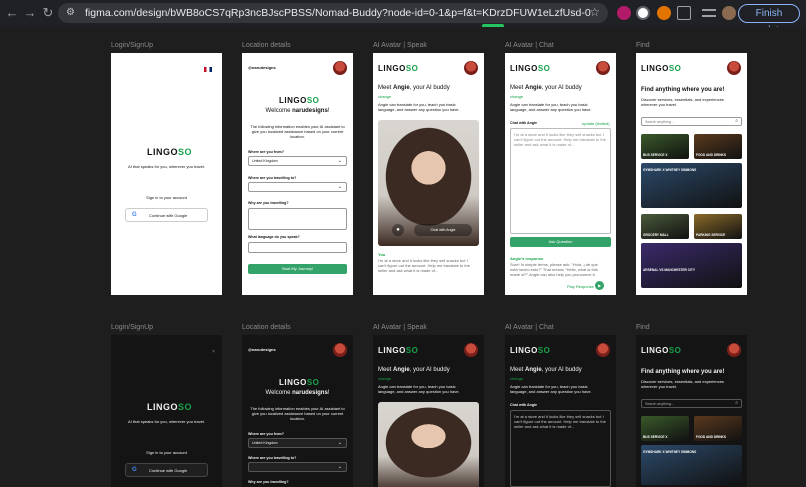  I want to click on why-textarea, so click(297, 219).